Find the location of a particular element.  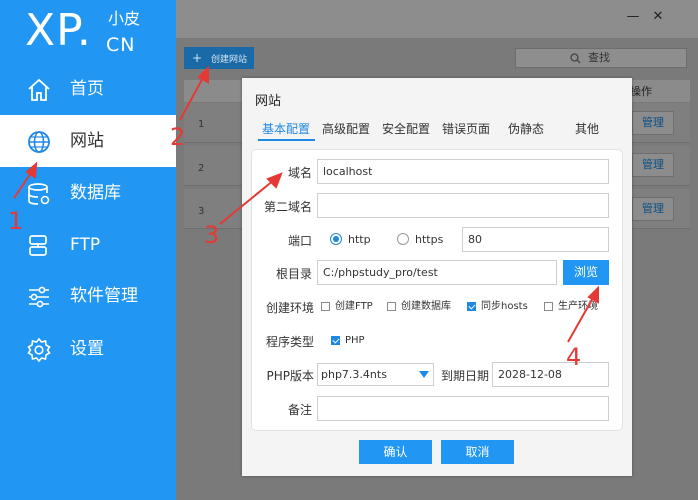

annotation-4: 4 is located at coordinates (574, 357).